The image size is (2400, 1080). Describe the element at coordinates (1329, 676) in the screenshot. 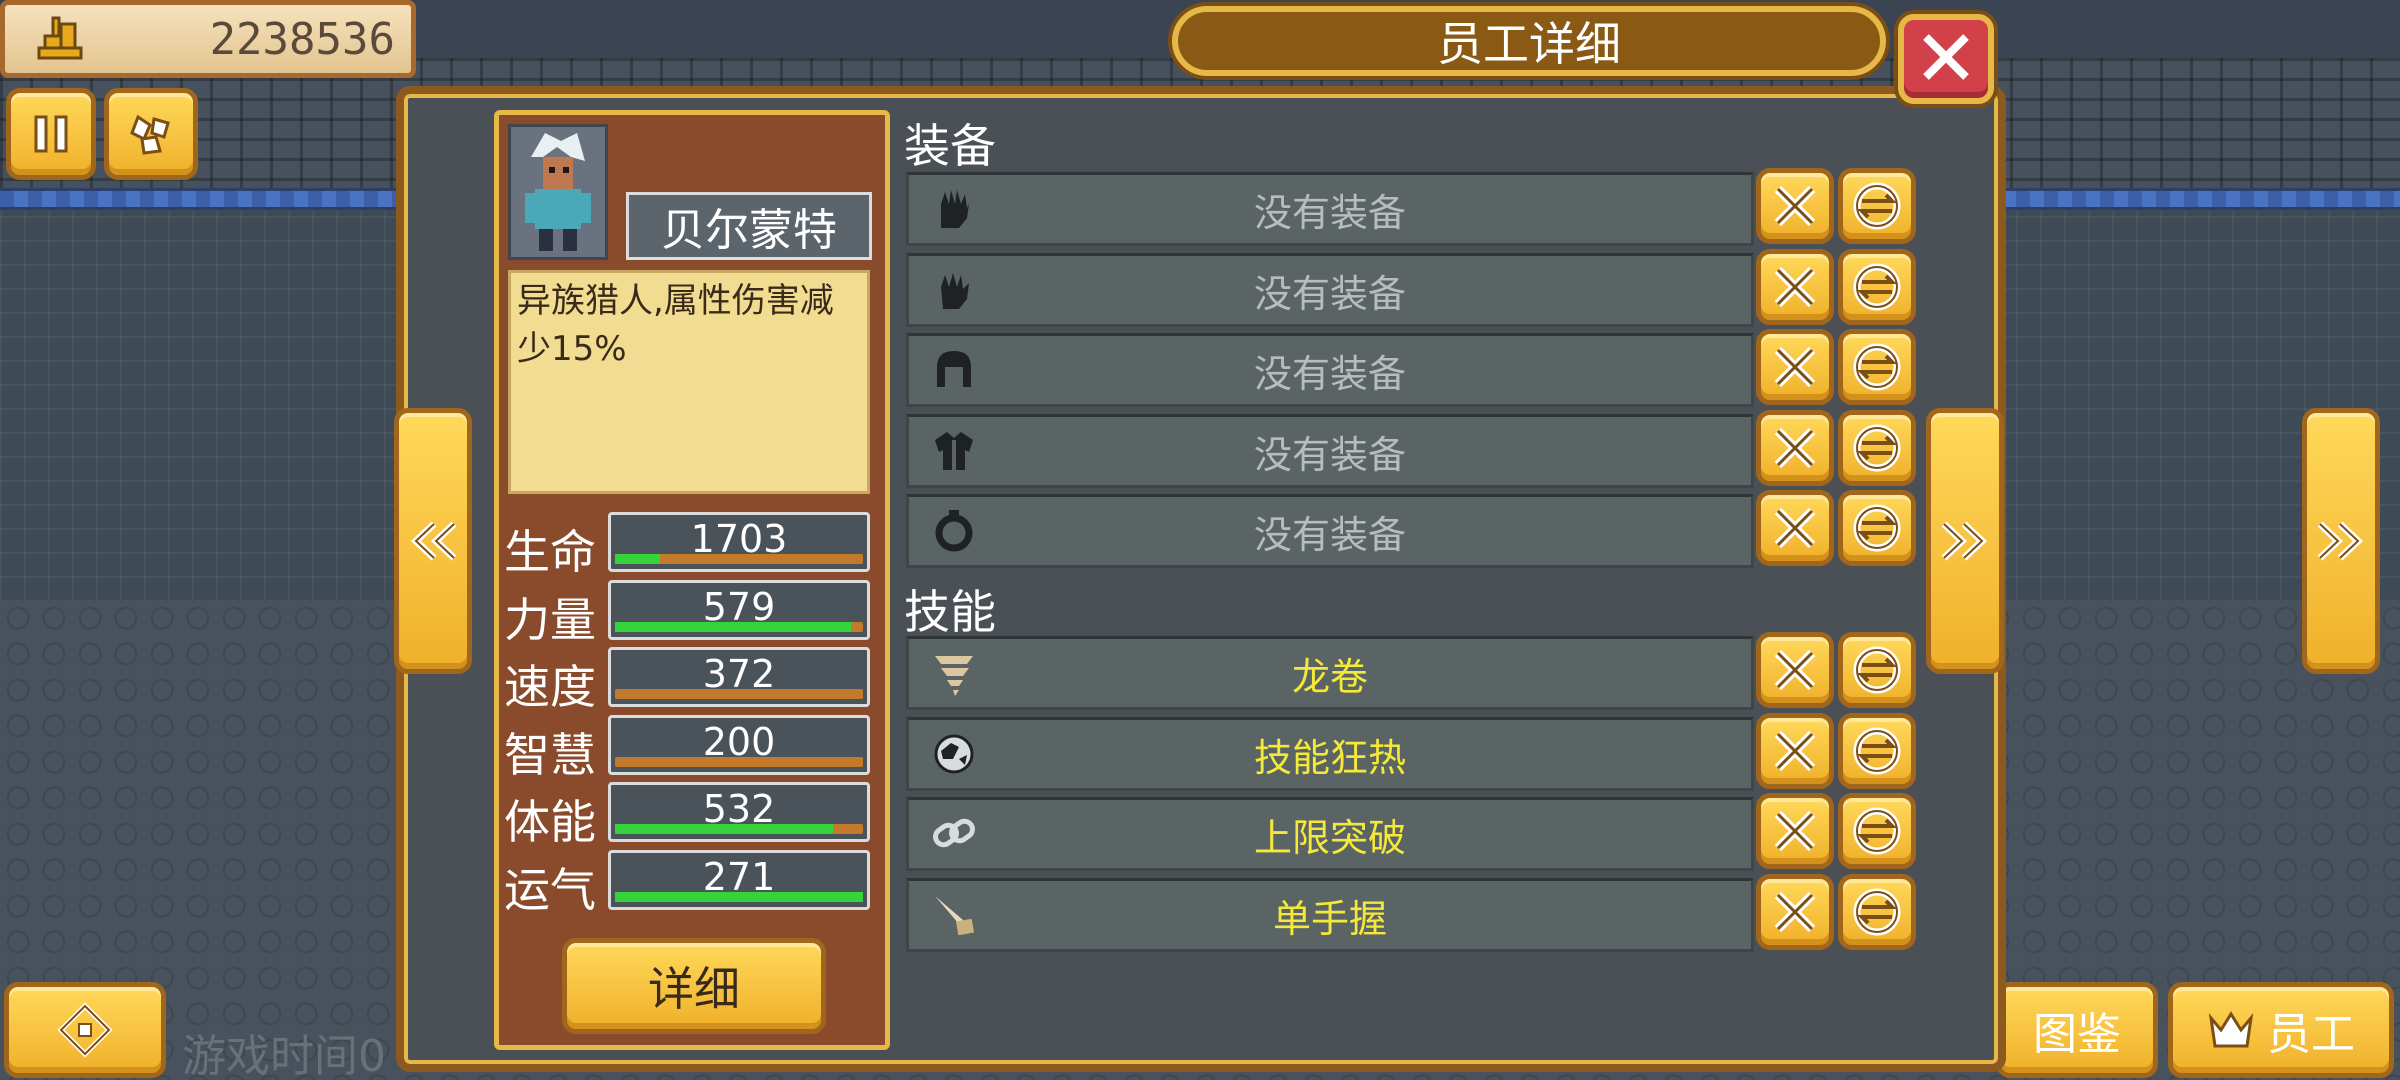

I see `skill-slot-text: 龙卷` at that location.